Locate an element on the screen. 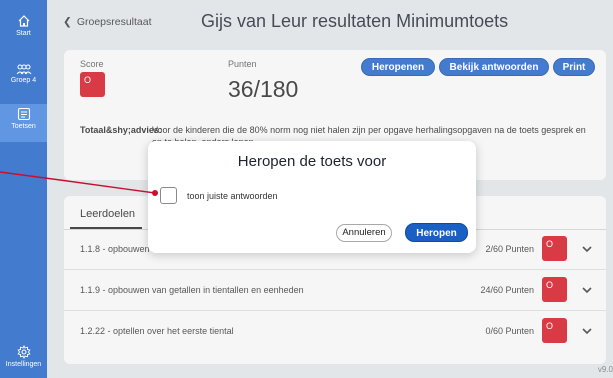 This screenshot has width=613, height=378. version-label: v9.0 is located at coordinates (605, 369).